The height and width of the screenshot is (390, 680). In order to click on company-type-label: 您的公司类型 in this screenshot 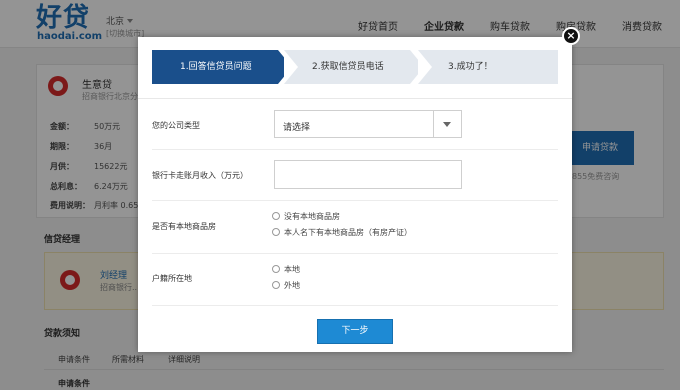, I will do `click(176, 125)`.